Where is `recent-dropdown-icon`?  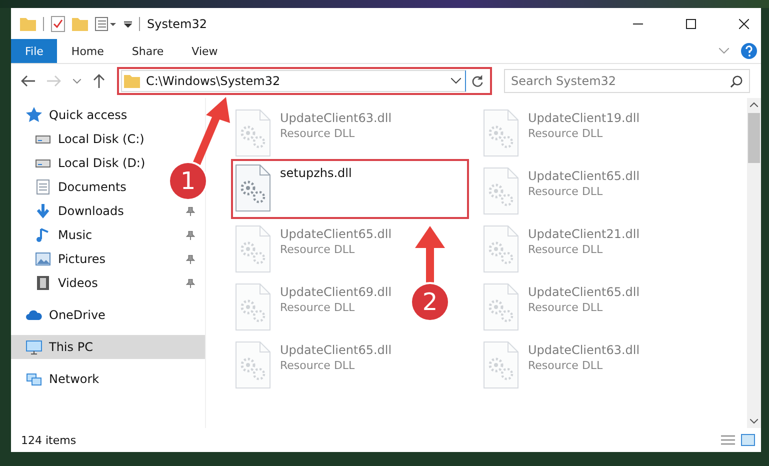 recent-dropdown-icon is located at coordinates (77, 81).